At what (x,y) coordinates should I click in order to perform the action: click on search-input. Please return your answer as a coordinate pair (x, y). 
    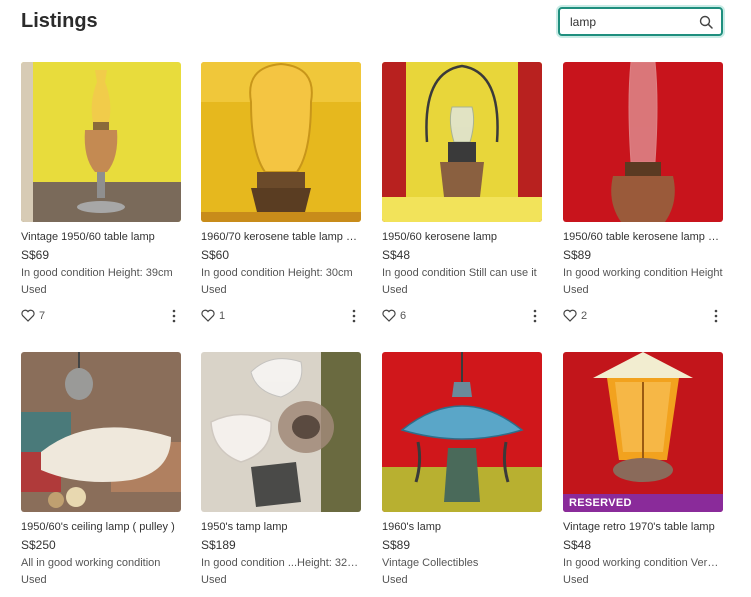
    Looking at the image, I should click on (632, 22).